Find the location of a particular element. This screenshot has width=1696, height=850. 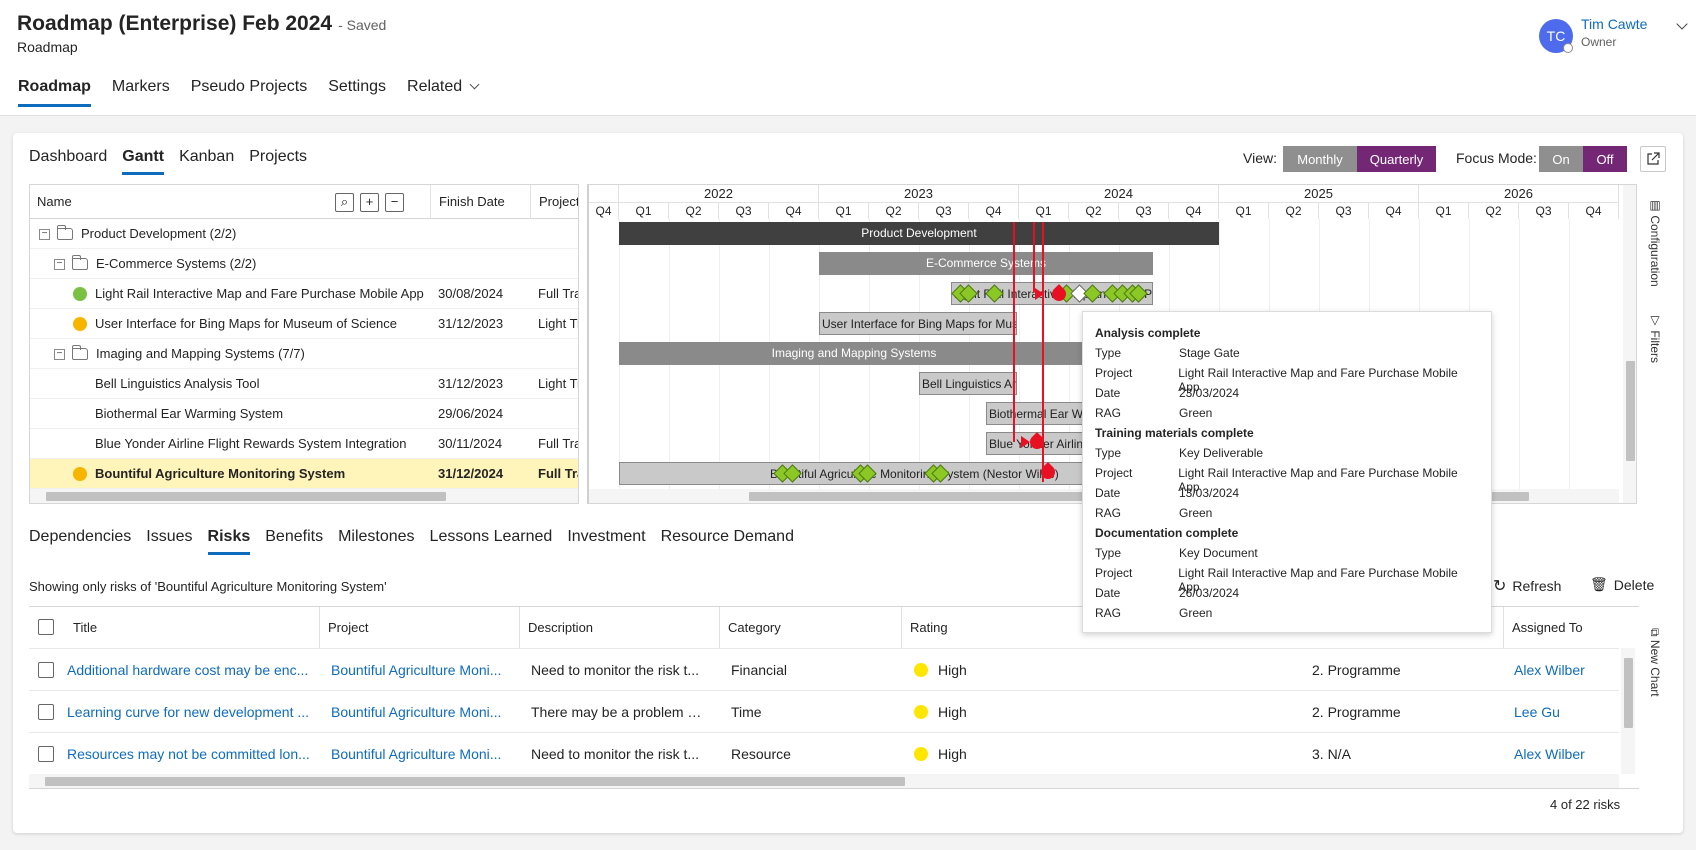

tab-dashboard: Dashboard is located at coordinates (68, 161).